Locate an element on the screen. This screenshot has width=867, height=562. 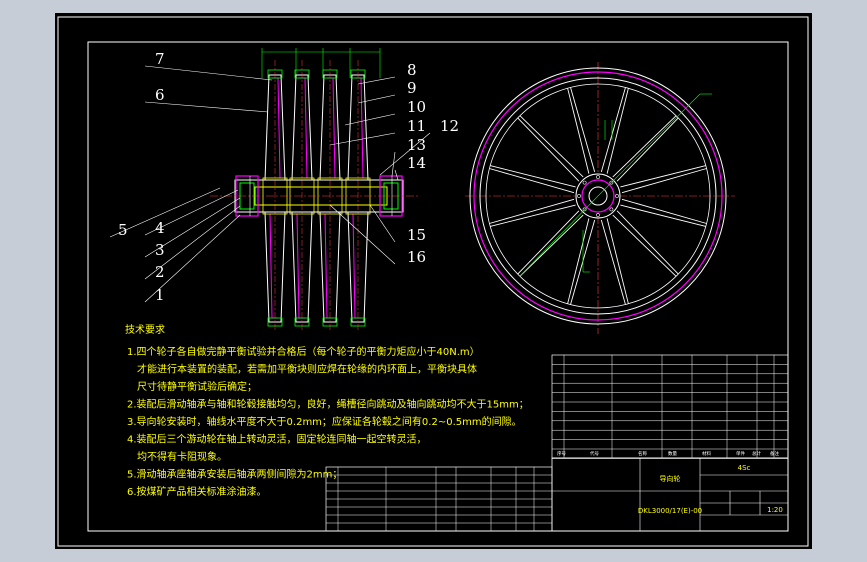
requirement-line-6: 4.装配后三个游动轮在轴上转动灵活，固定轮连同轴一起空转灵活， is located at coordinates (277, 439).